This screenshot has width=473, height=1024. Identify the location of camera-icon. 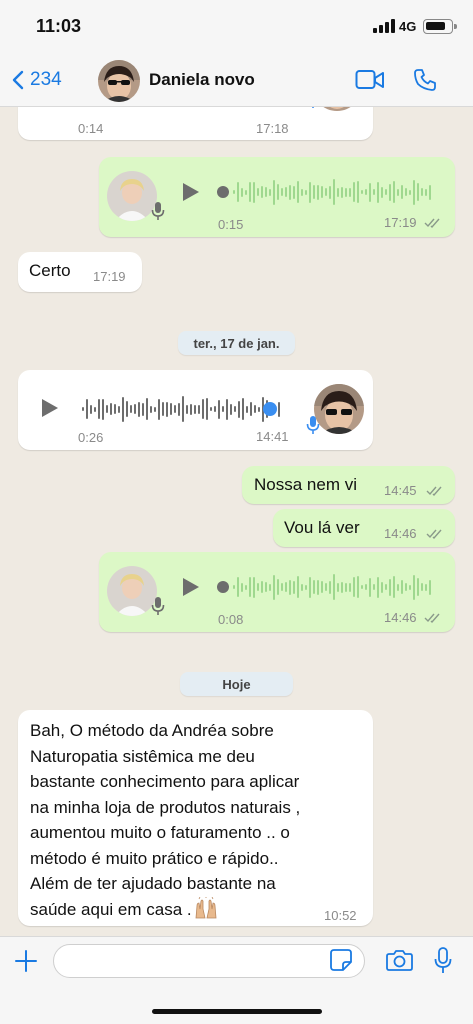
(399, 960).